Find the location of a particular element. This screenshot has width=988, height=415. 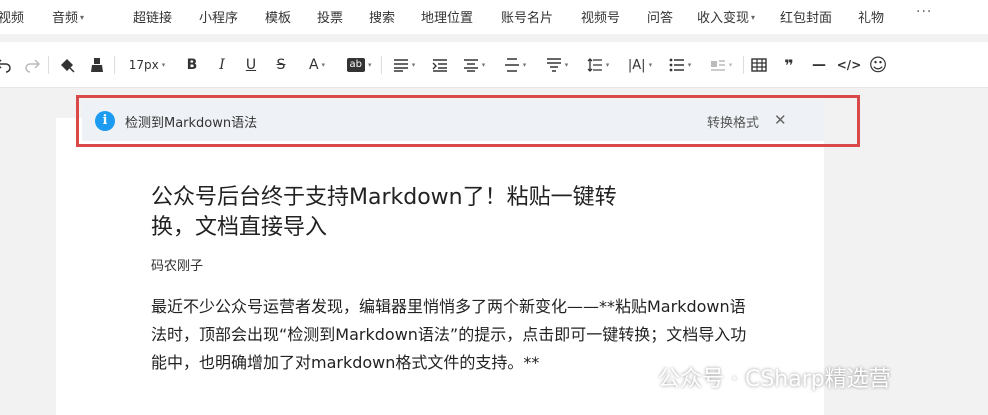

watermark-text: 公众号 · CSharp精选营 is located at coordinates (774, 379).